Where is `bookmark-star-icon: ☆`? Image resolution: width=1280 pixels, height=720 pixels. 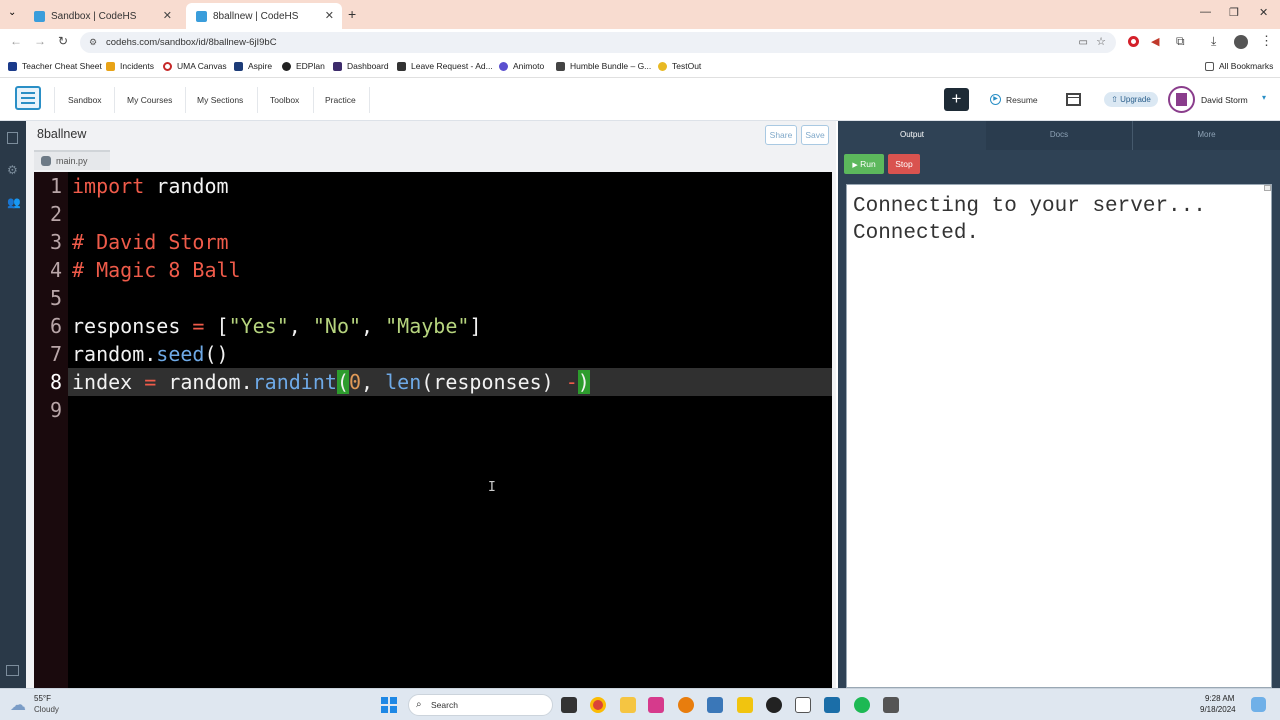 bookmark-star-icon: ☆ is located at coordinates (1101, 42).